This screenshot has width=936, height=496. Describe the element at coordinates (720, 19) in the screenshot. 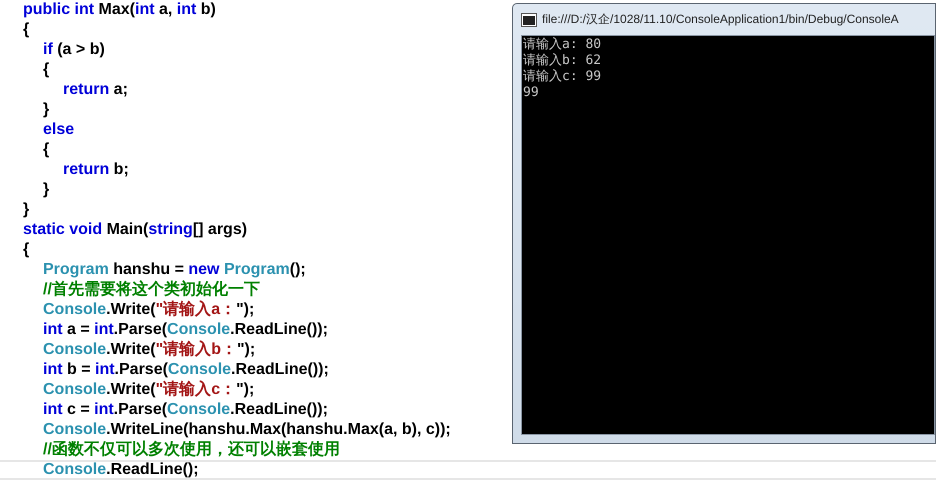

I see `window-title: file:///D:/汉企/1028/11.10/ConsoleApplication1/bin/Debug/ConsoleA` at that location.